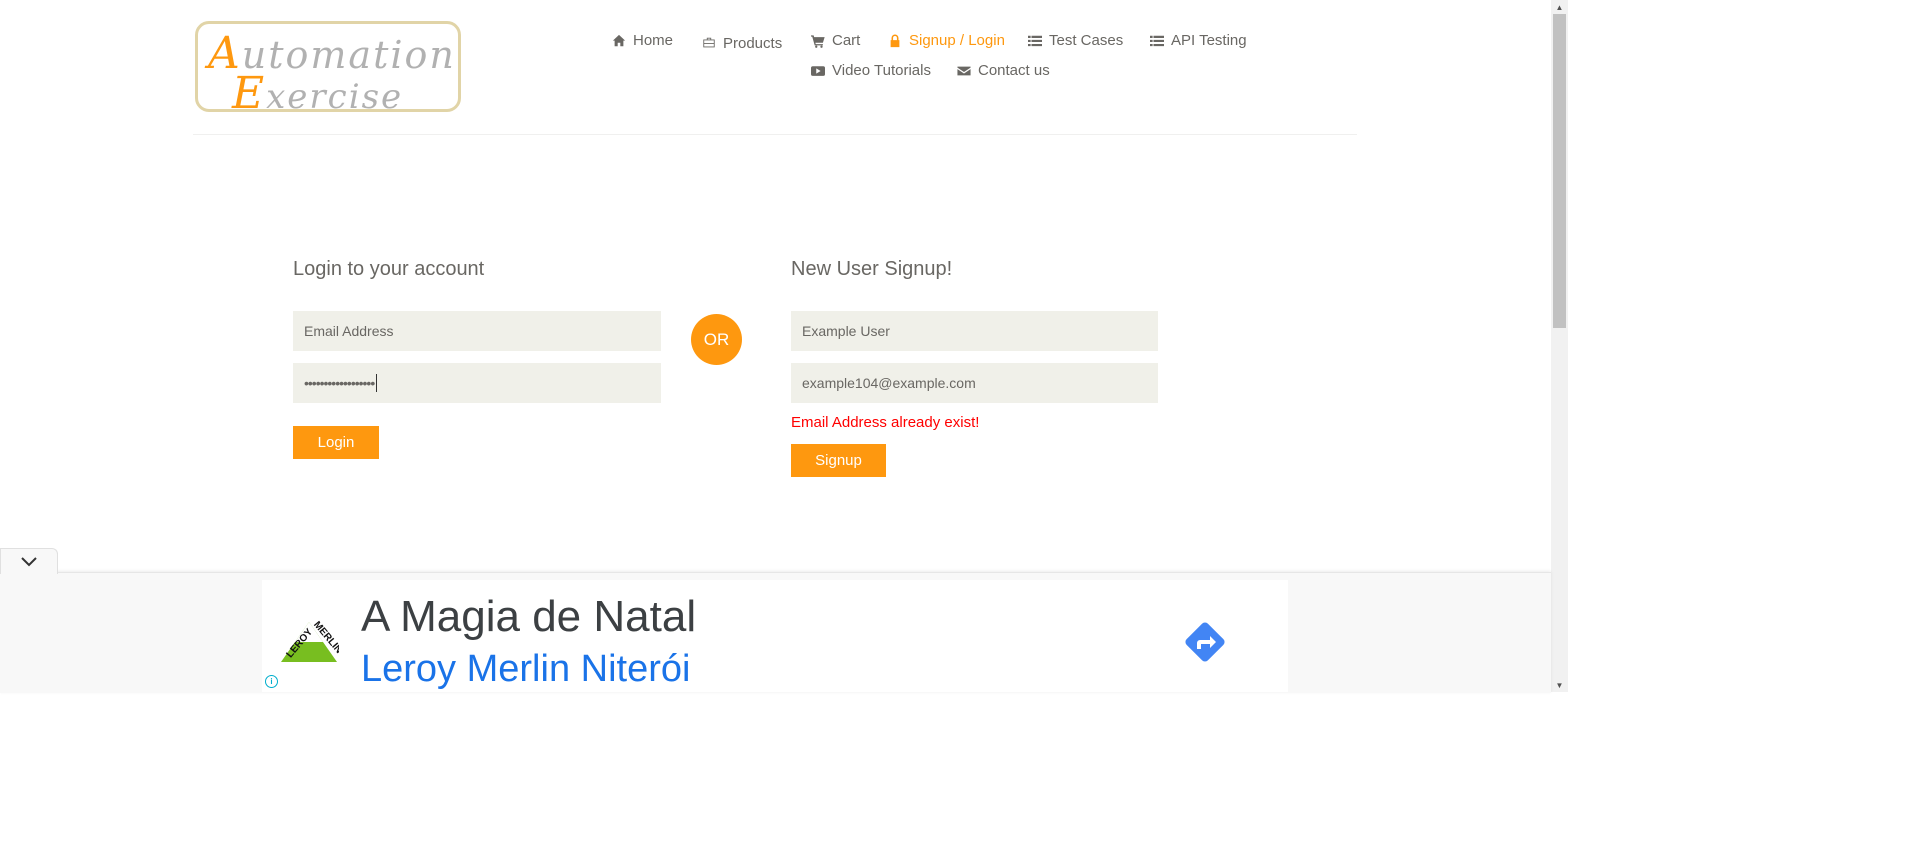  What do you see at coordinates (1209, 40) in the screenshot?
I see `nav-api-testing-label: API Testing` at bounding box center [1209, 40].